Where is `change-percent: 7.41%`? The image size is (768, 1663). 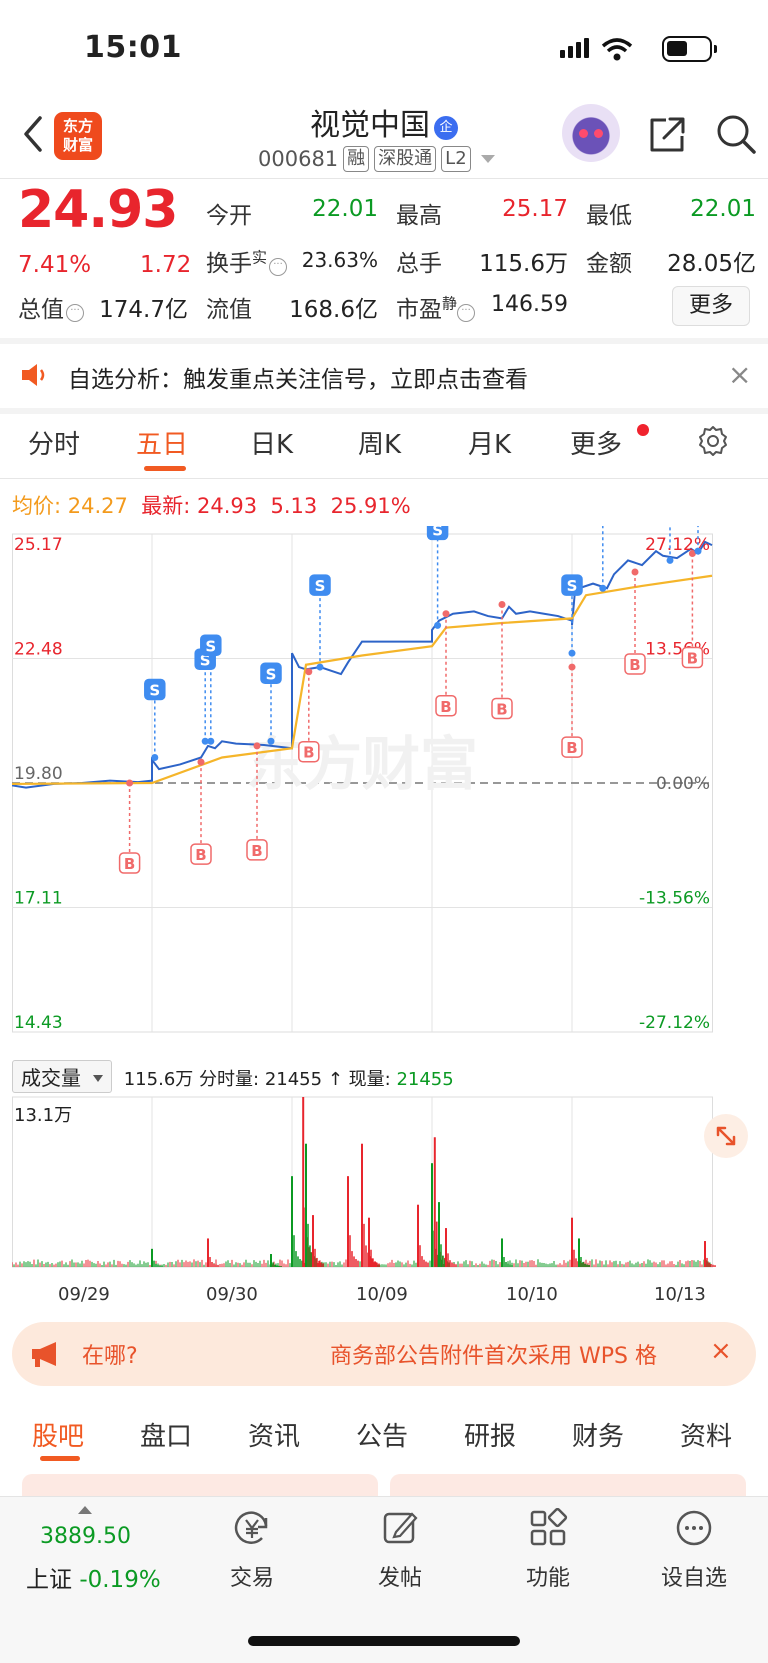
change-percent: 7.41% is located at coordinates (55, 265).